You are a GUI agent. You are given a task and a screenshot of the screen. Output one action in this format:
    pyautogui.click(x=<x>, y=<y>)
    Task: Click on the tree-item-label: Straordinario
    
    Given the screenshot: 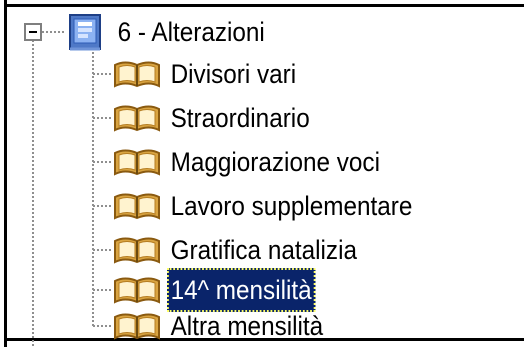 What is the action you would take?
    pyautogui.click(x=240, y=118)
    